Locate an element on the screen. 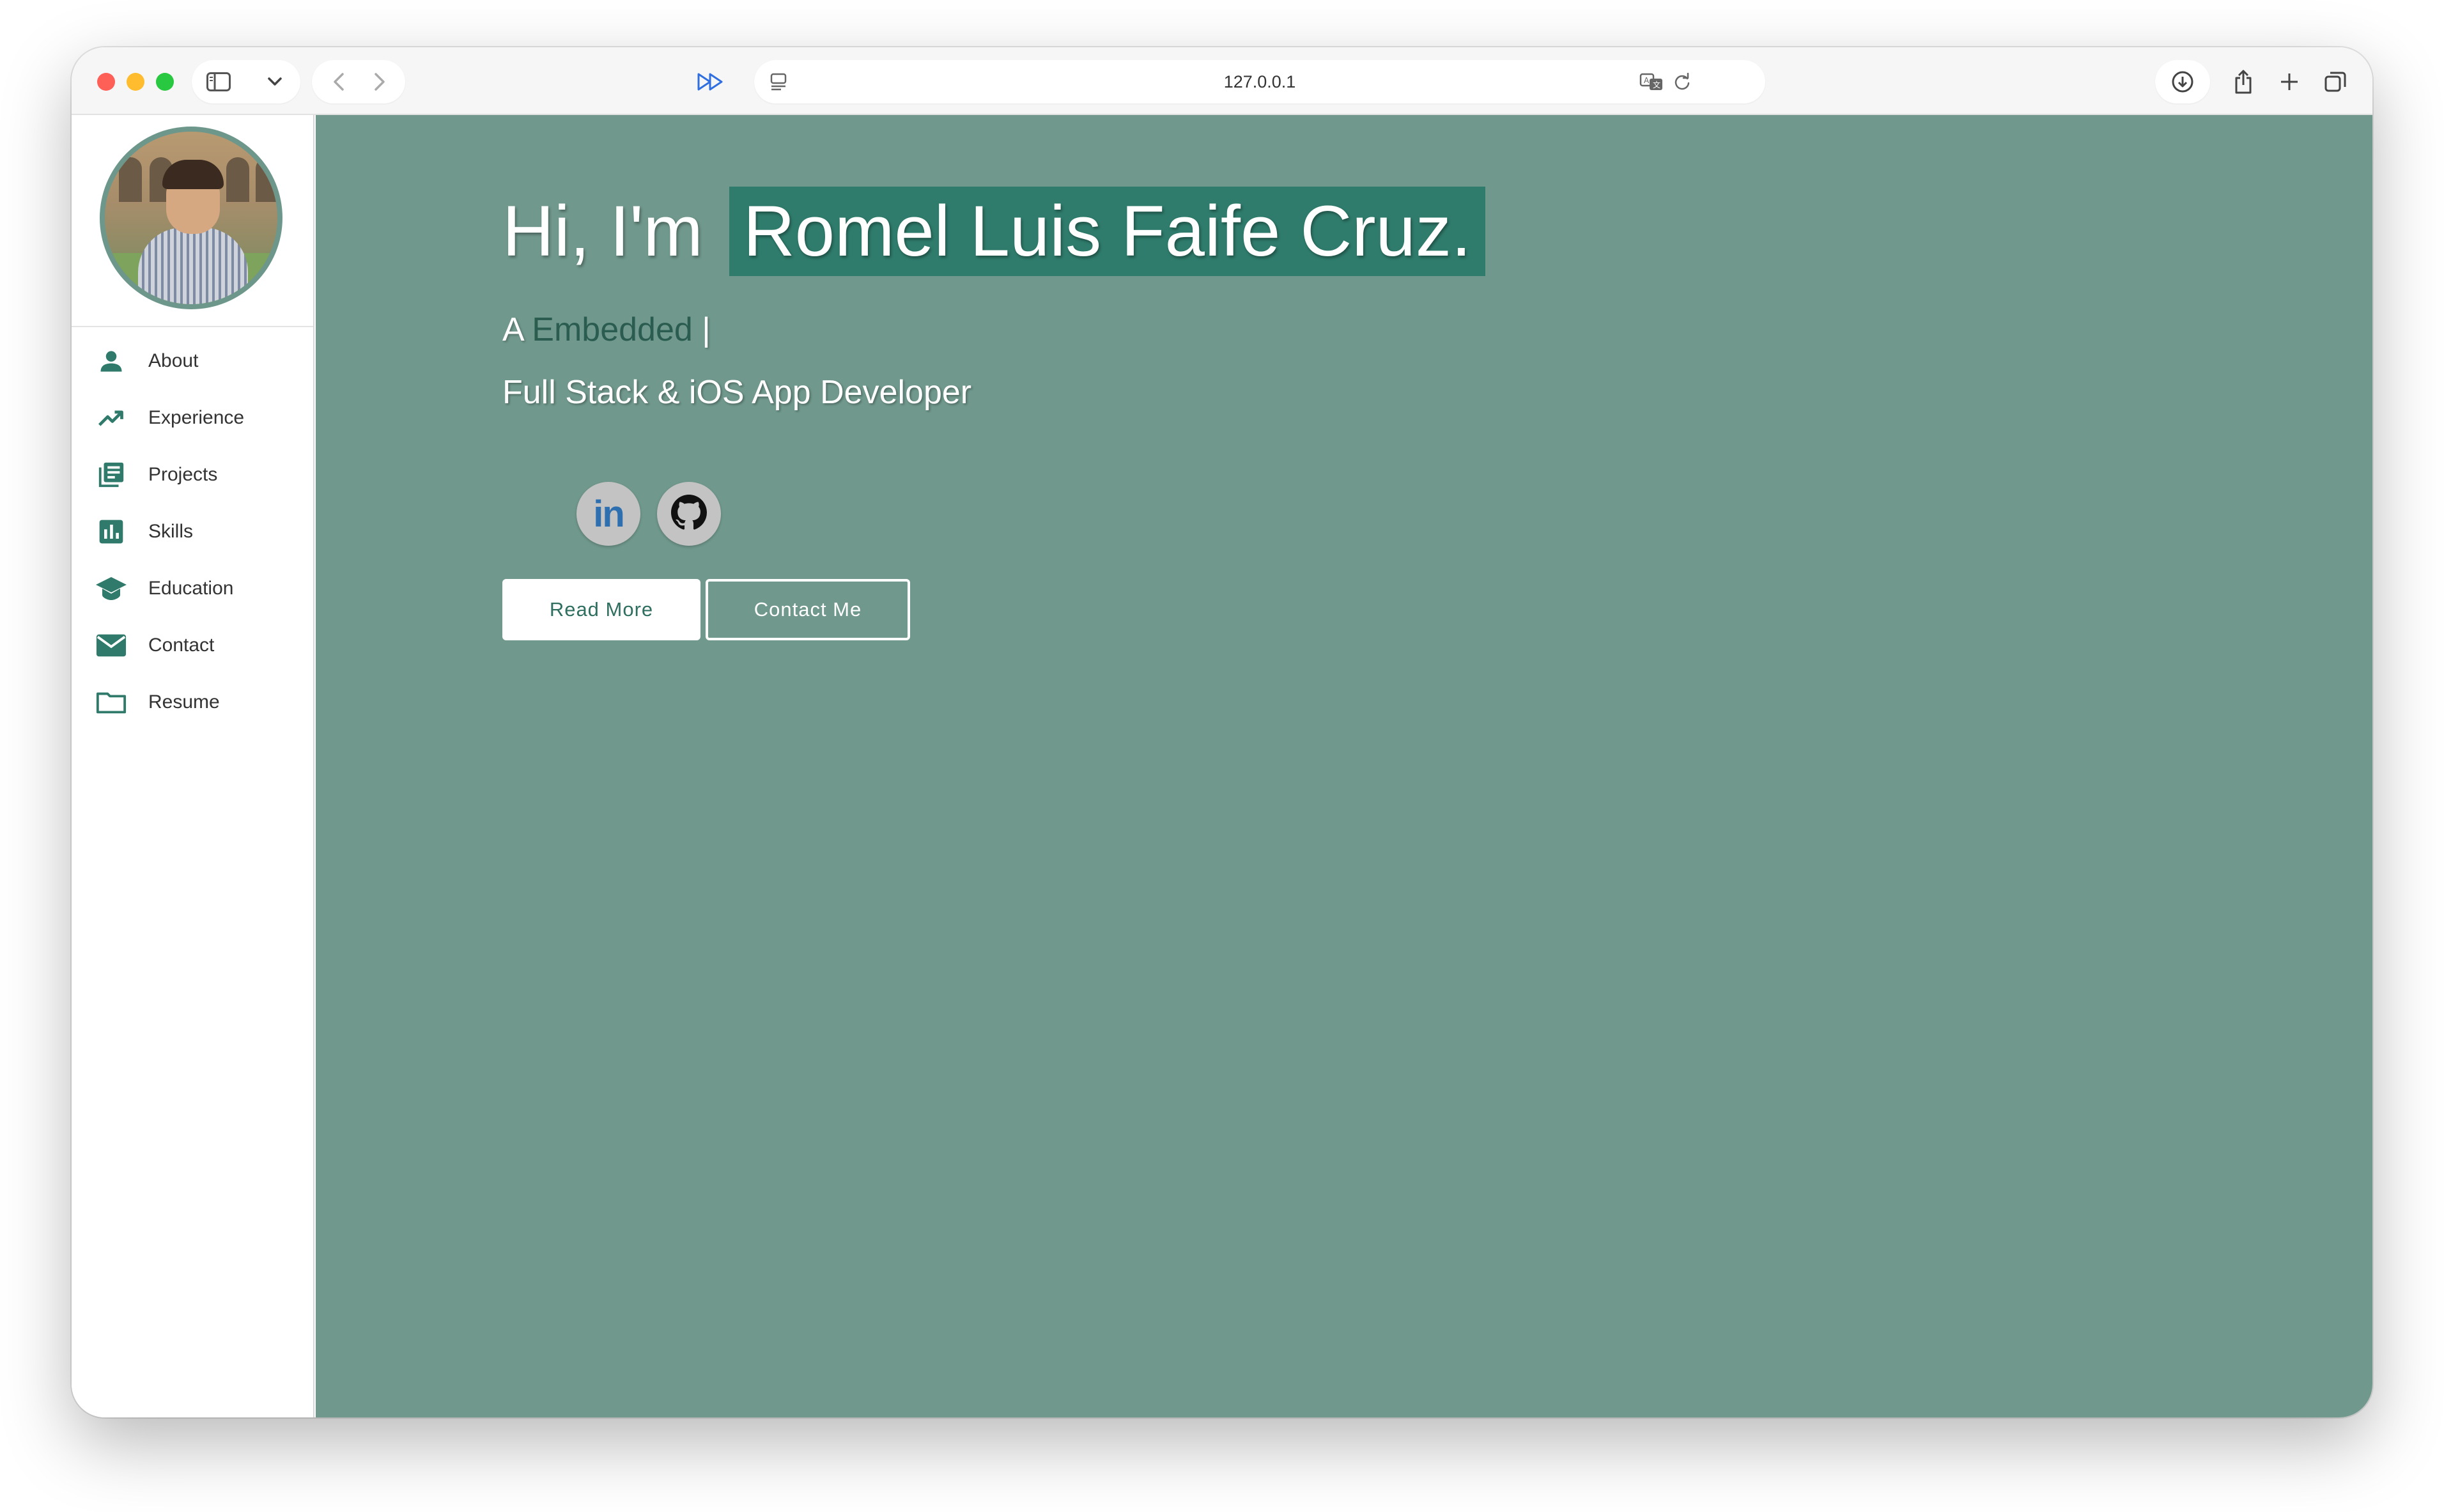 The width and height of the screenshot is (2444, 1512). read-more-button: Read More is located at coordinates (601, 610).